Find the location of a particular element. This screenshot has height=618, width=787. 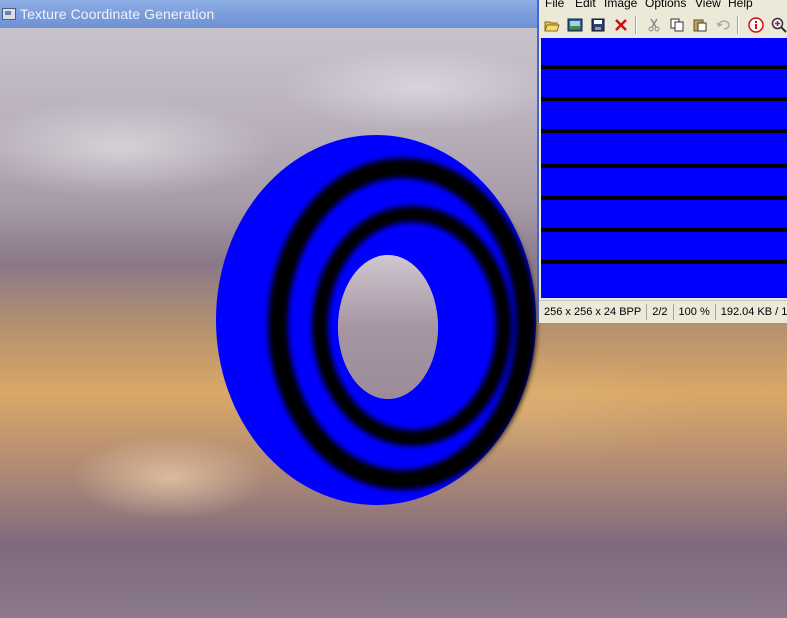

open-icon is located at coordinates (552, 25).